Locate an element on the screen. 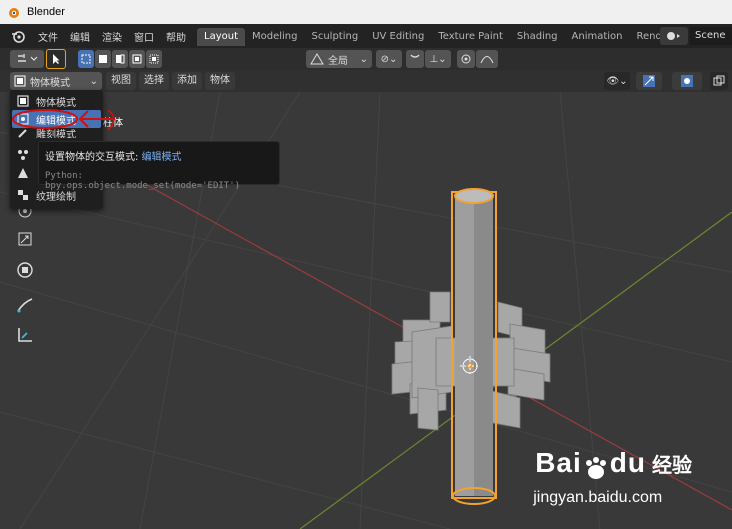  select-extend-icon is located at coordinates (103, 59).